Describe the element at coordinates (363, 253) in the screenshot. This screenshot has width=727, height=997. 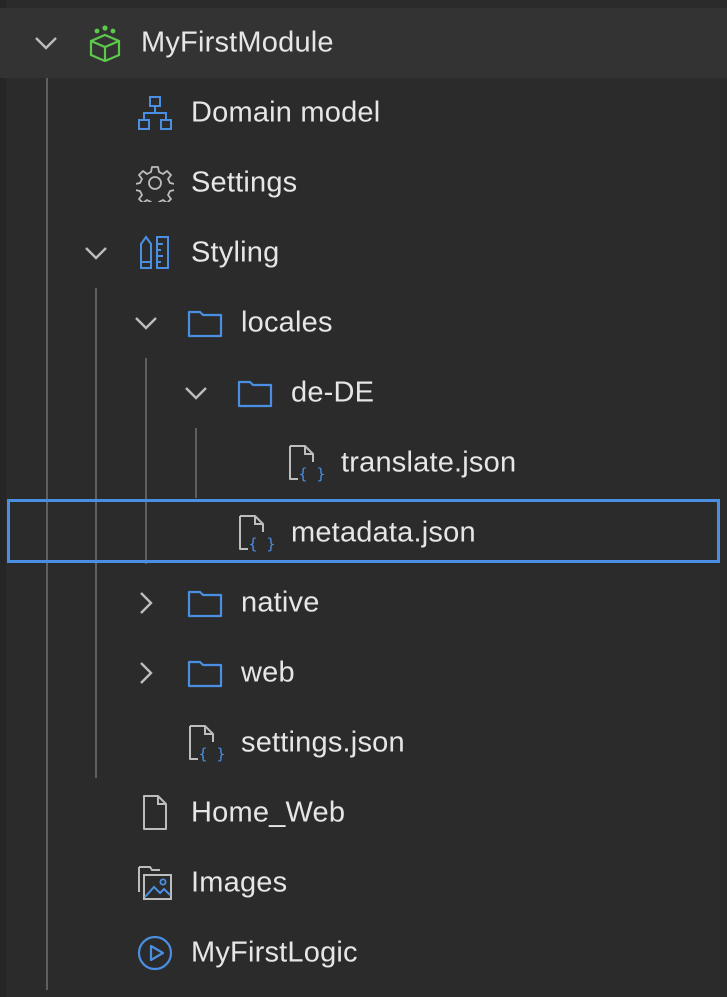
I see `tree-item-styling: Styling` at that location.